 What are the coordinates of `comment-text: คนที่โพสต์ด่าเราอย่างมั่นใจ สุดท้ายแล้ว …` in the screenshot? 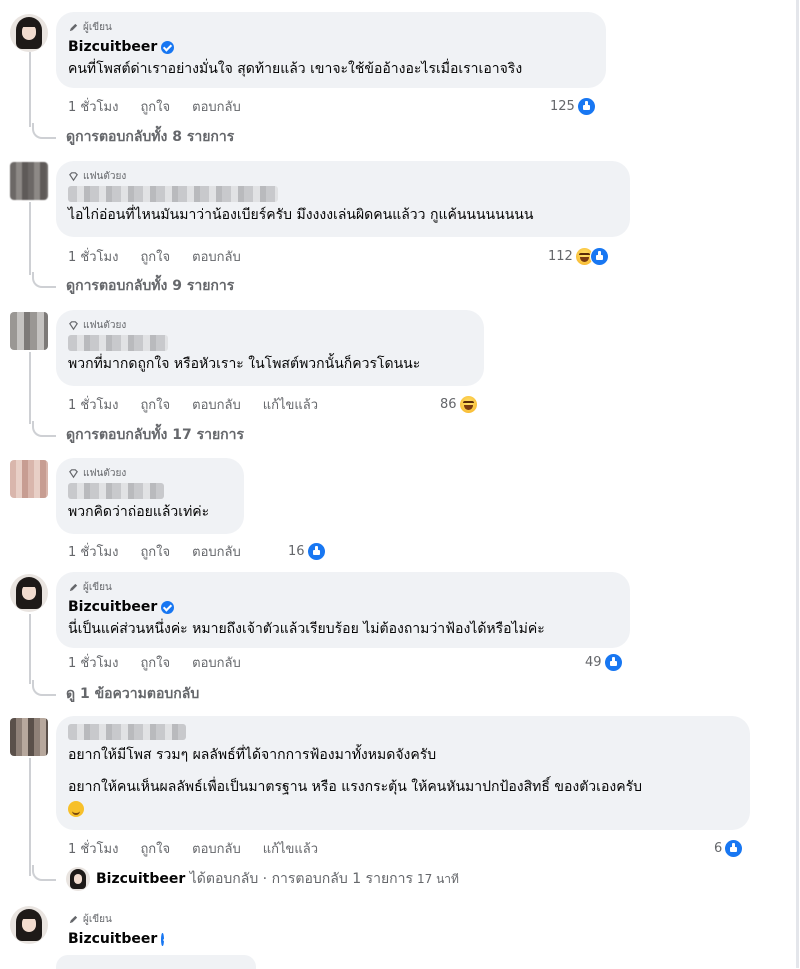 It's located at (295, 69).